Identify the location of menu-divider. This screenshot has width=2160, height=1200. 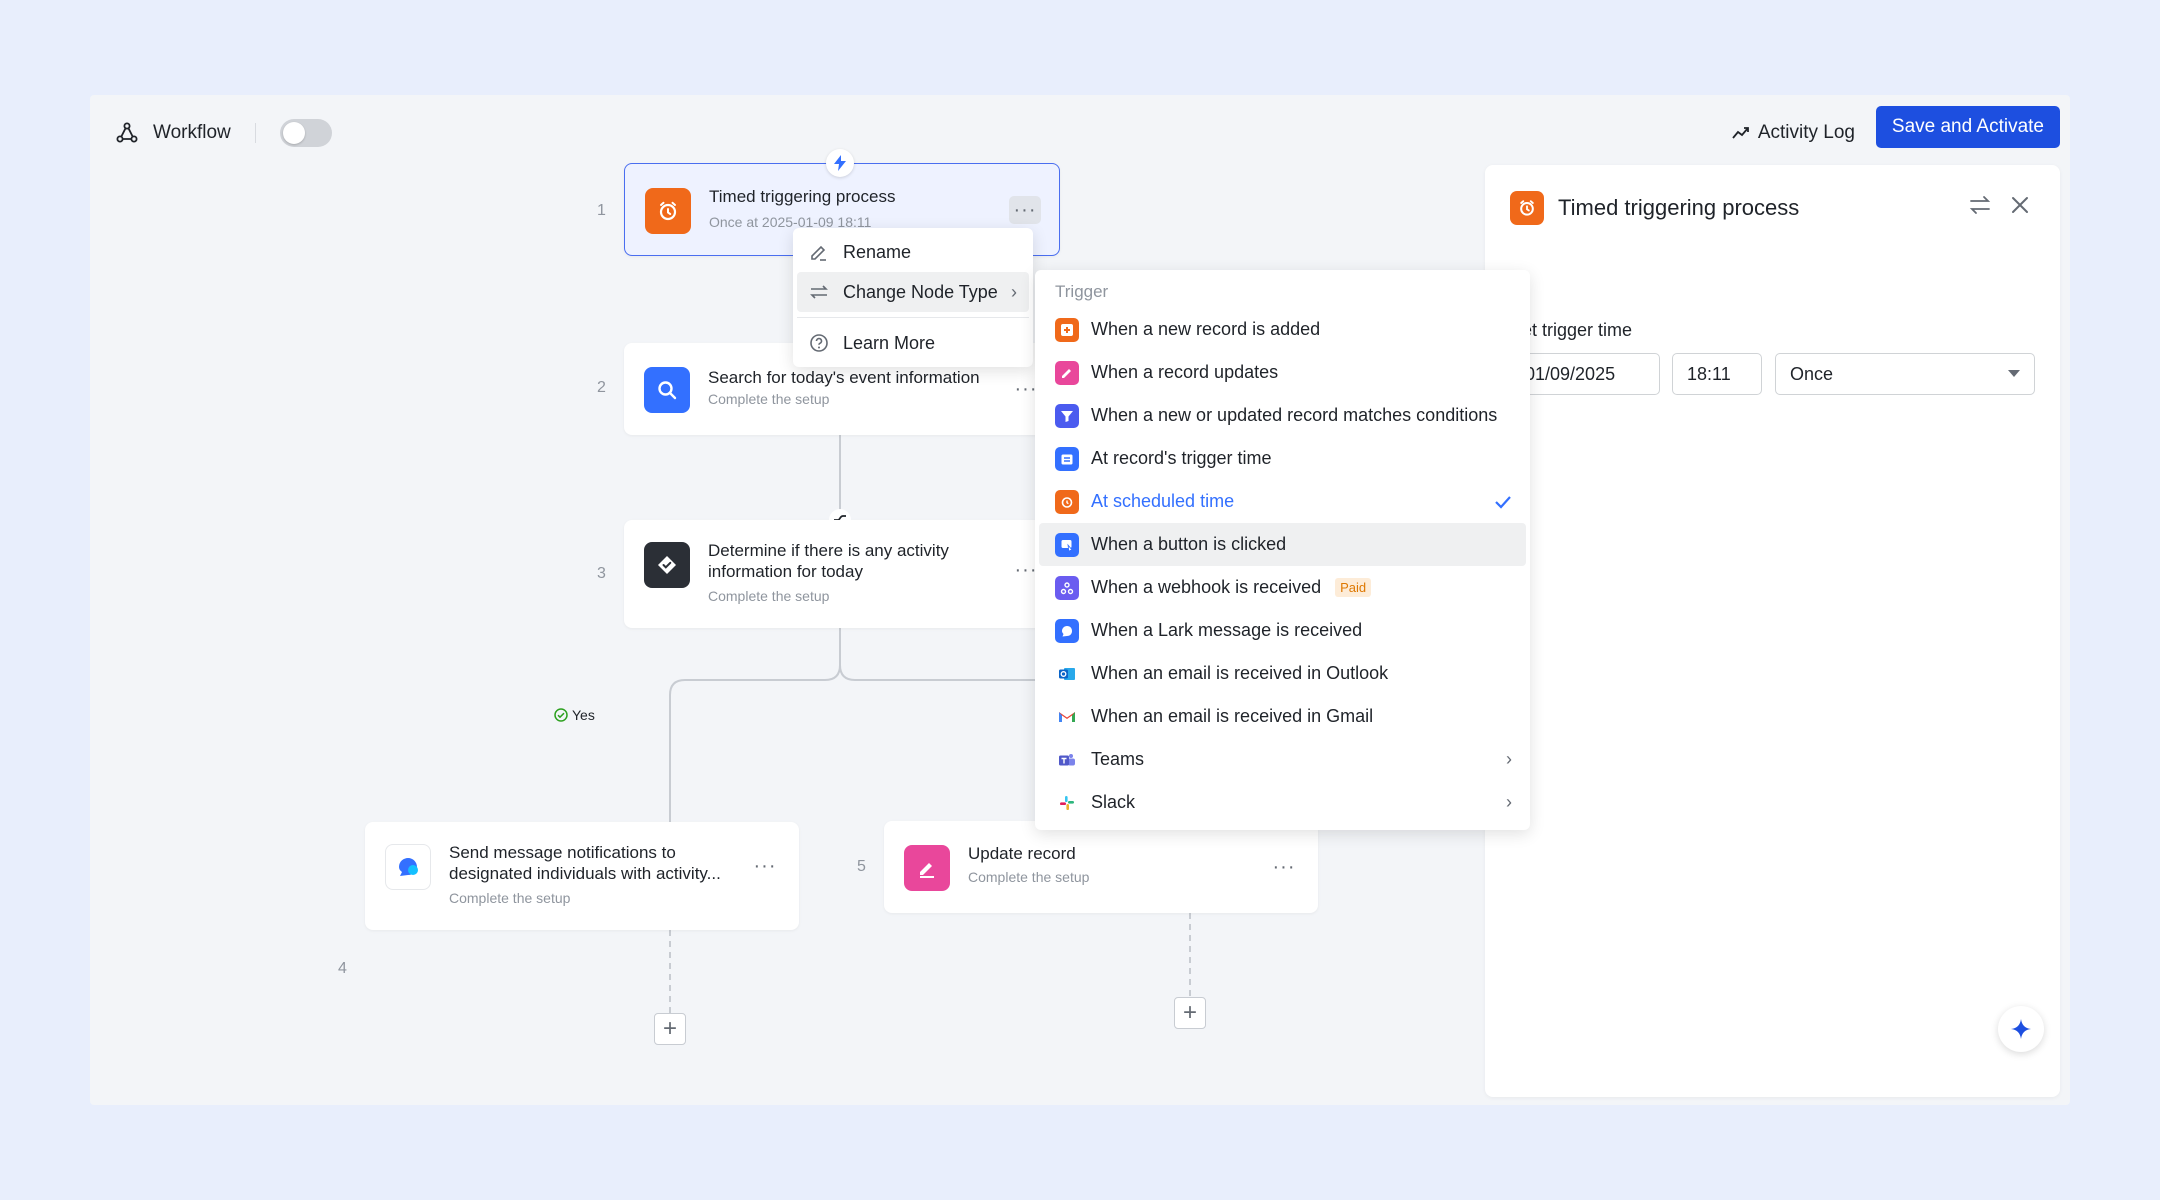
(913, 317).